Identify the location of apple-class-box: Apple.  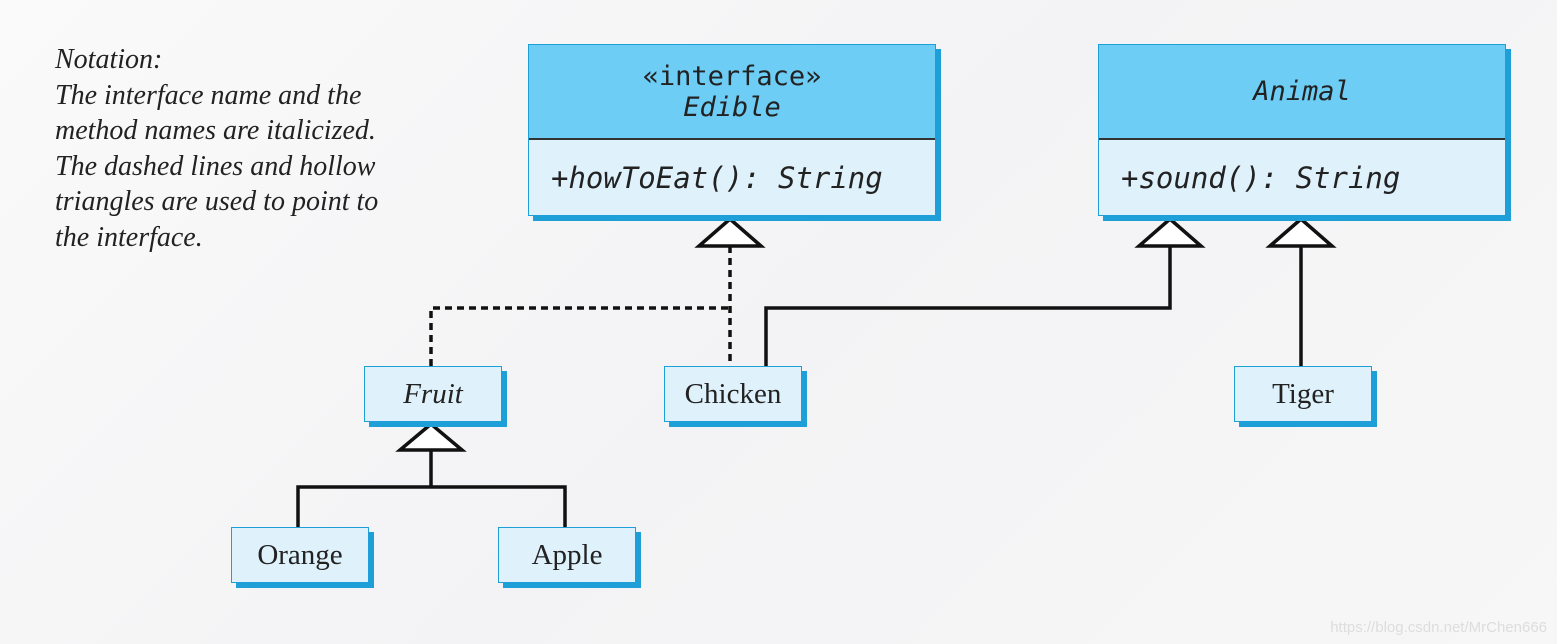
(567, 555).